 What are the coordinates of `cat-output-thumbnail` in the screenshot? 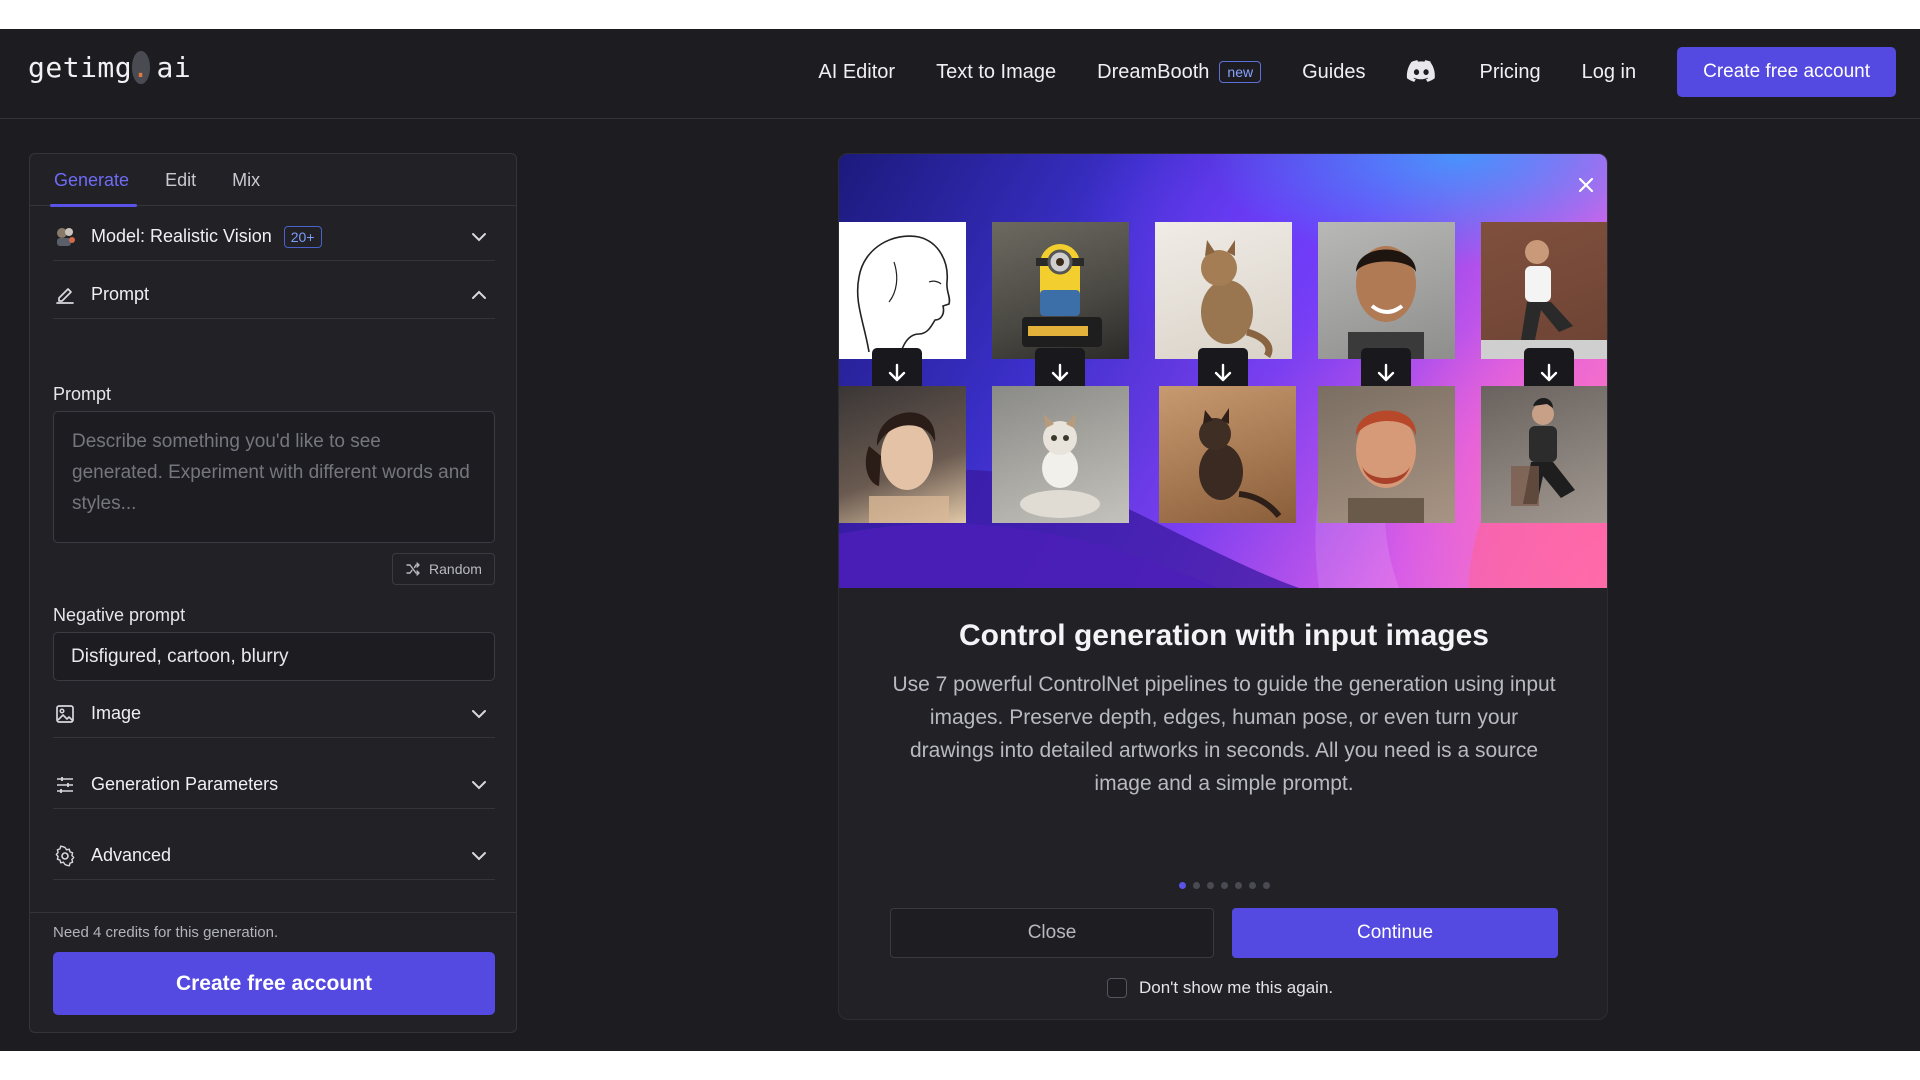 It's located at (1227, 454).